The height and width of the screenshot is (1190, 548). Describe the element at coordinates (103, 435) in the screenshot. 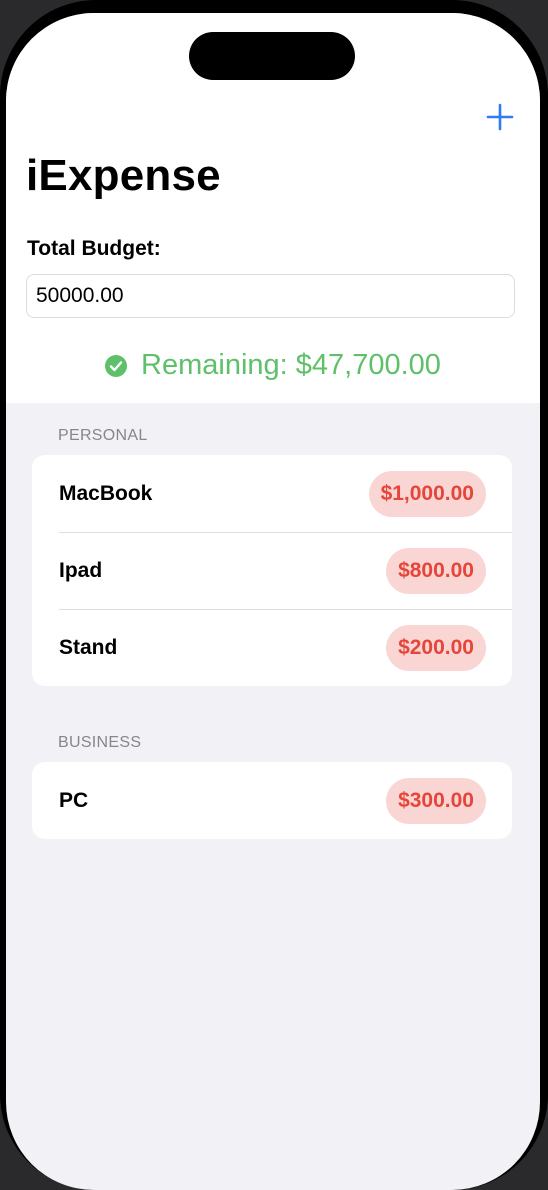

I see `section-header-personal: PERSONAL` at that location.